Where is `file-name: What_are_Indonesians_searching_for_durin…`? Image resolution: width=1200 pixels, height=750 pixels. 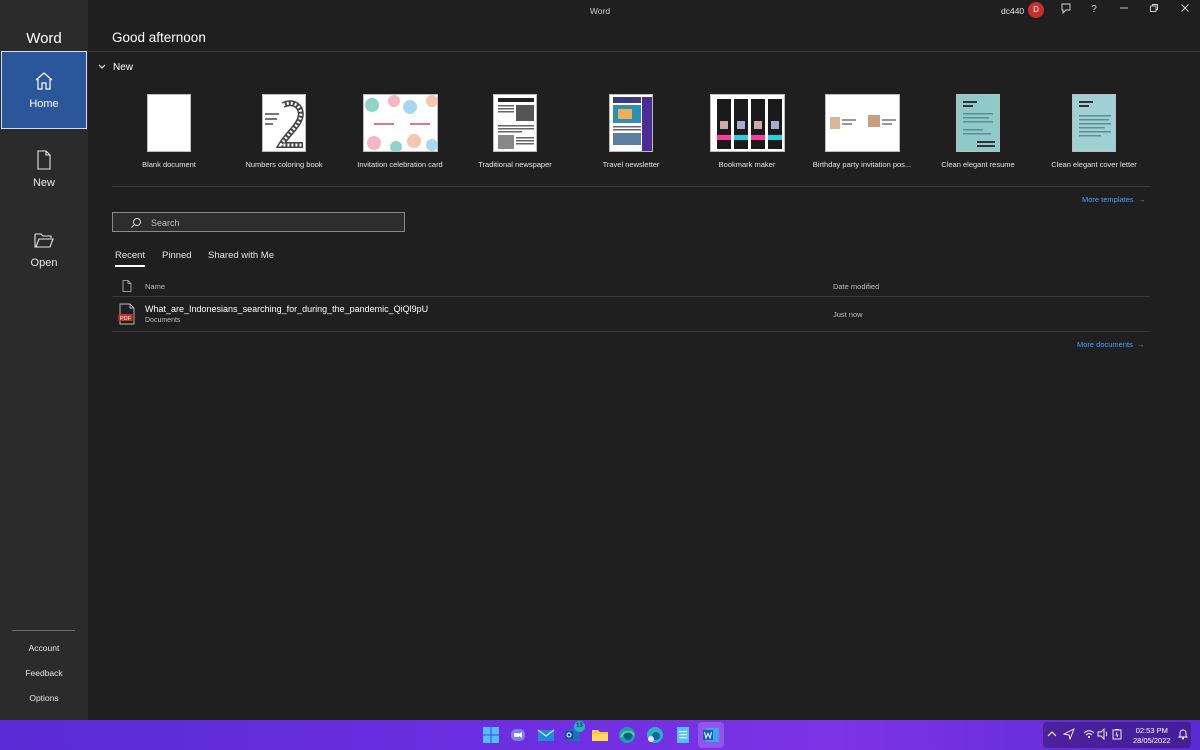 file-name: What_are_Indonesians_searching_for_durin… is located at coordinates (287, 309).